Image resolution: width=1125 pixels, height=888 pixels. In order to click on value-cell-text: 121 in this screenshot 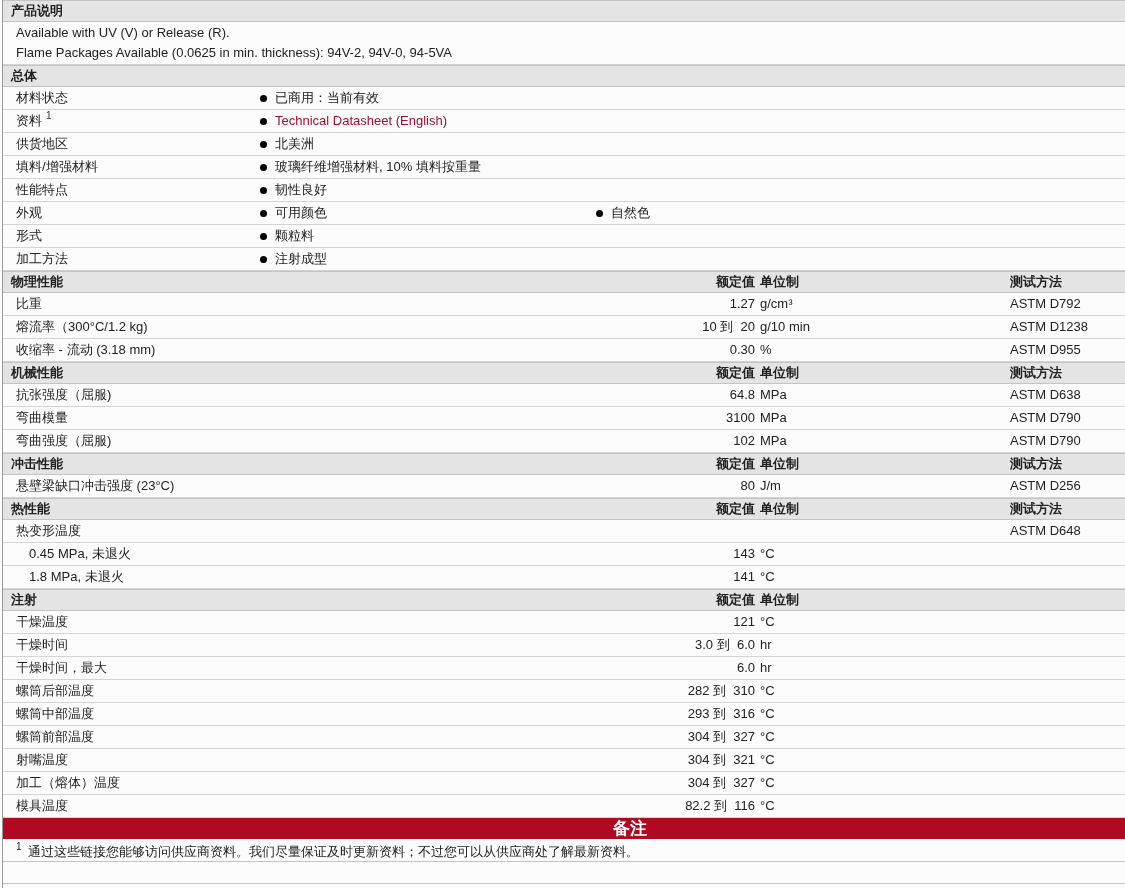, I will do `click(743, 622)`.